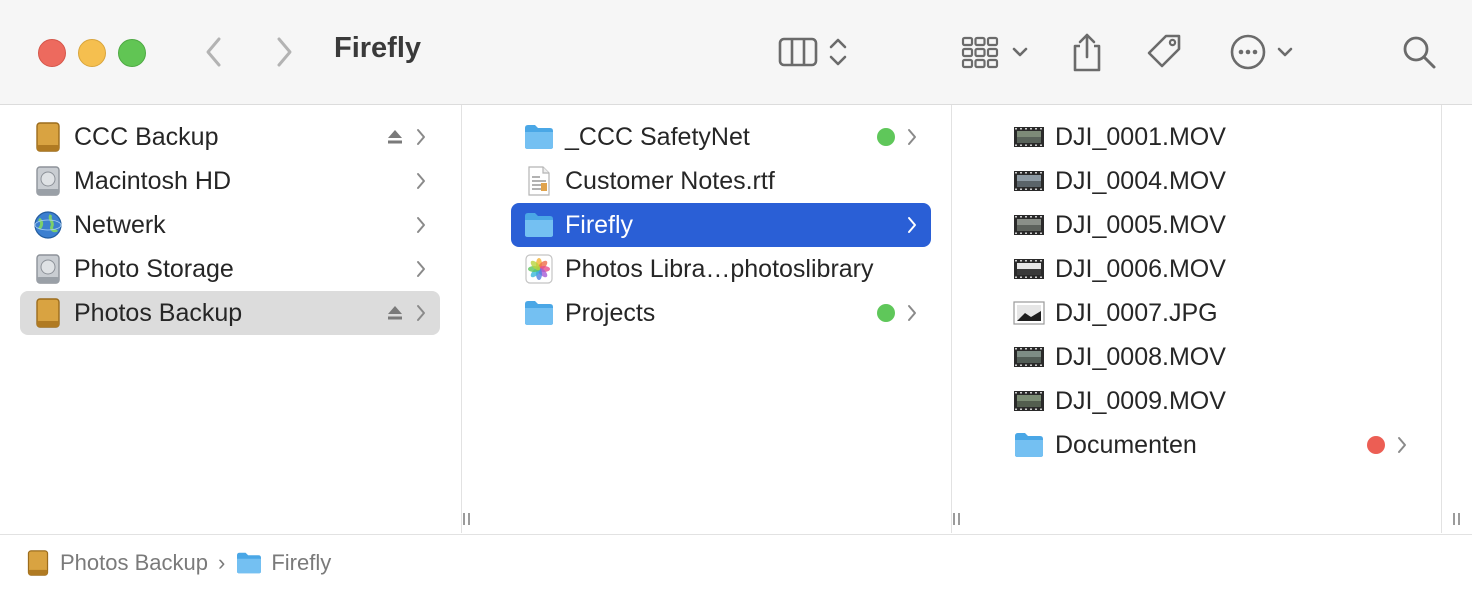 The width and height of the screenshot is (1472, 591). I want to click on tag-icon, so click(1164, 51).